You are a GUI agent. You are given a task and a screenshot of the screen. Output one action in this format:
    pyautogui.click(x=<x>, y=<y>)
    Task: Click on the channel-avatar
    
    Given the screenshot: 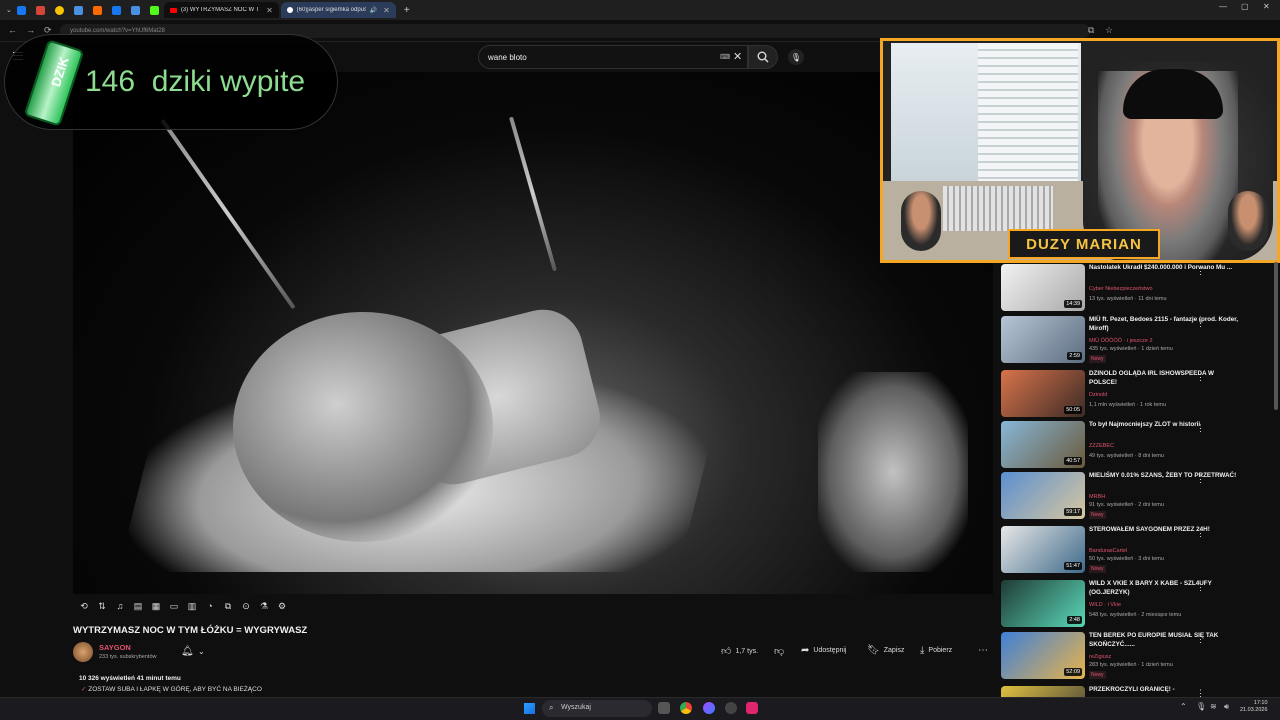 What is the action you would take?
    pyautogui.click(x=83, y=652)
    